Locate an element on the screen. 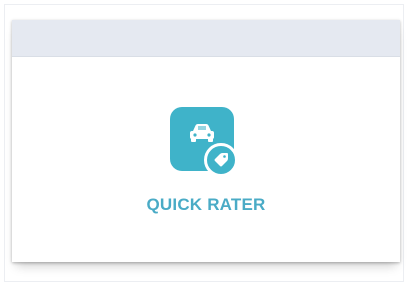 This screenshot has height=286, width=408. tag-icon is located at coordinates (221, 160).